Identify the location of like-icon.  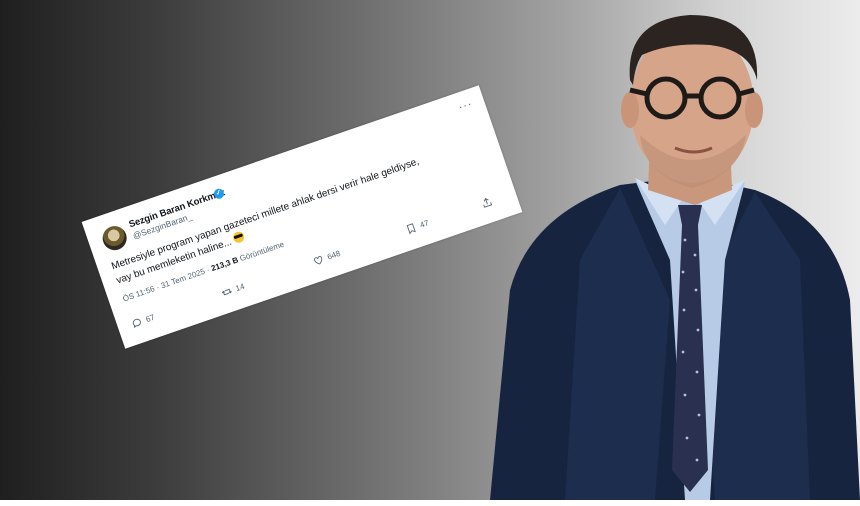
(318, 260).